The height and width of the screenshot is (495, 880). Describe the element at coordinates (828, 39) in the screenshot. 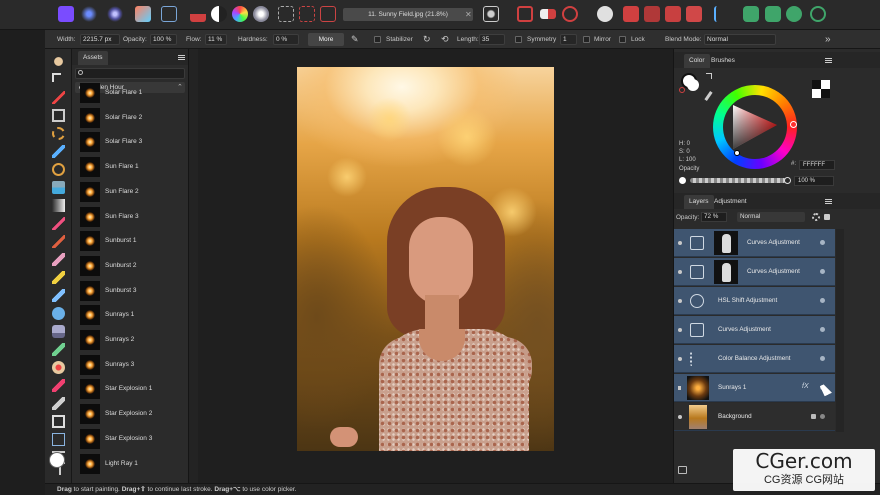

I see `expand-icon: »` at that location.